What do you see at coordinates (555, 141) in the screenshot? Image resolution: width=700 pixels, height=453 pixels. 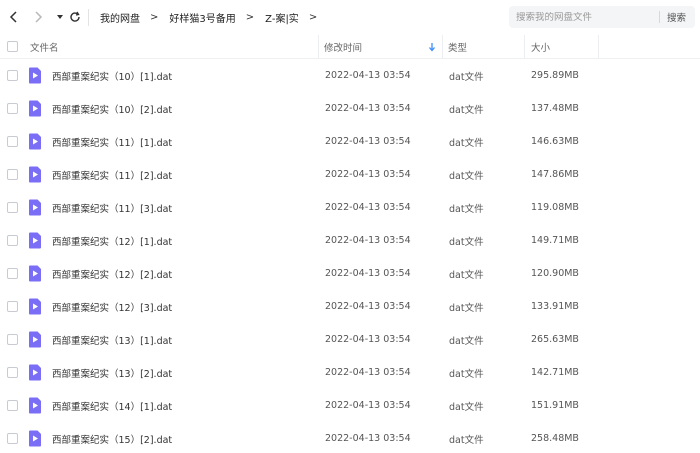 I see `file-size: 146.63MB` at bounding box center [555, 141].